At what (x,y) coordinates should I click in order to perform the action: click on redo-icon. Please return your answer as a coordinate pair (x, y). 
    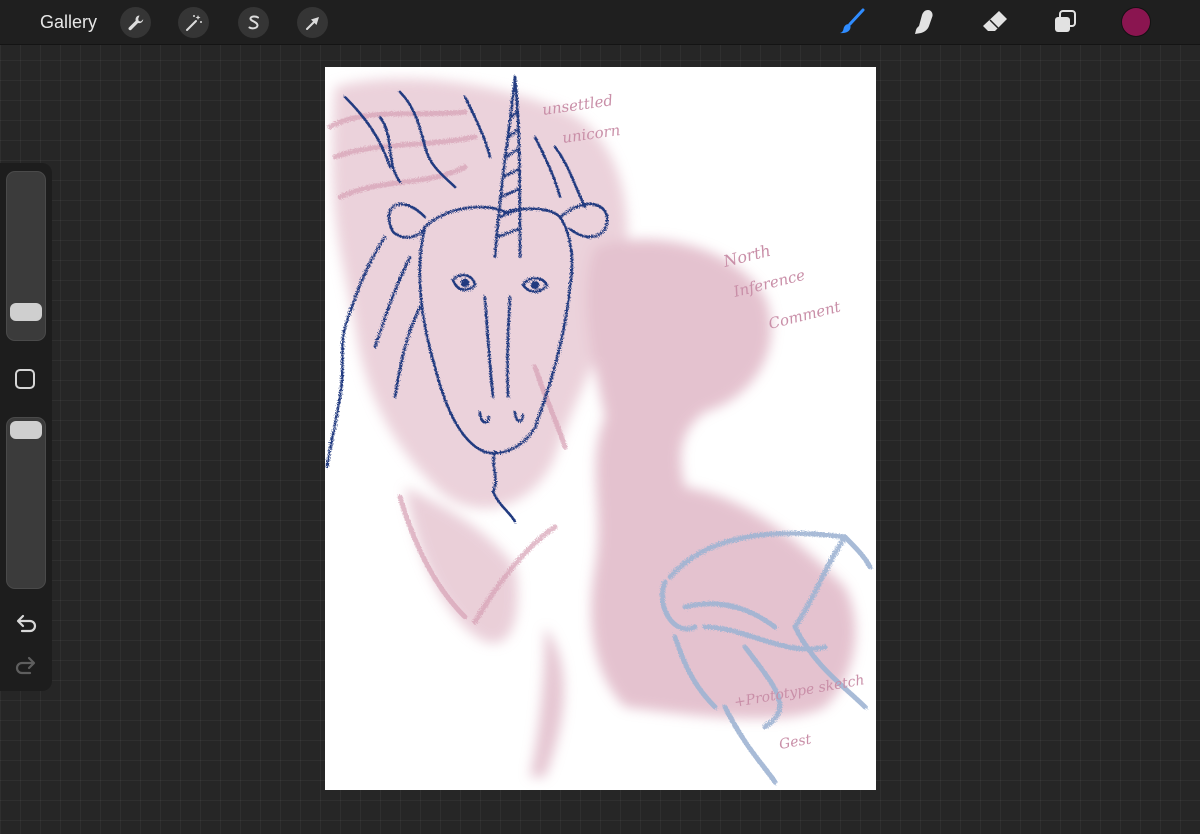
    Looking at the image, I should click on (25, 665).